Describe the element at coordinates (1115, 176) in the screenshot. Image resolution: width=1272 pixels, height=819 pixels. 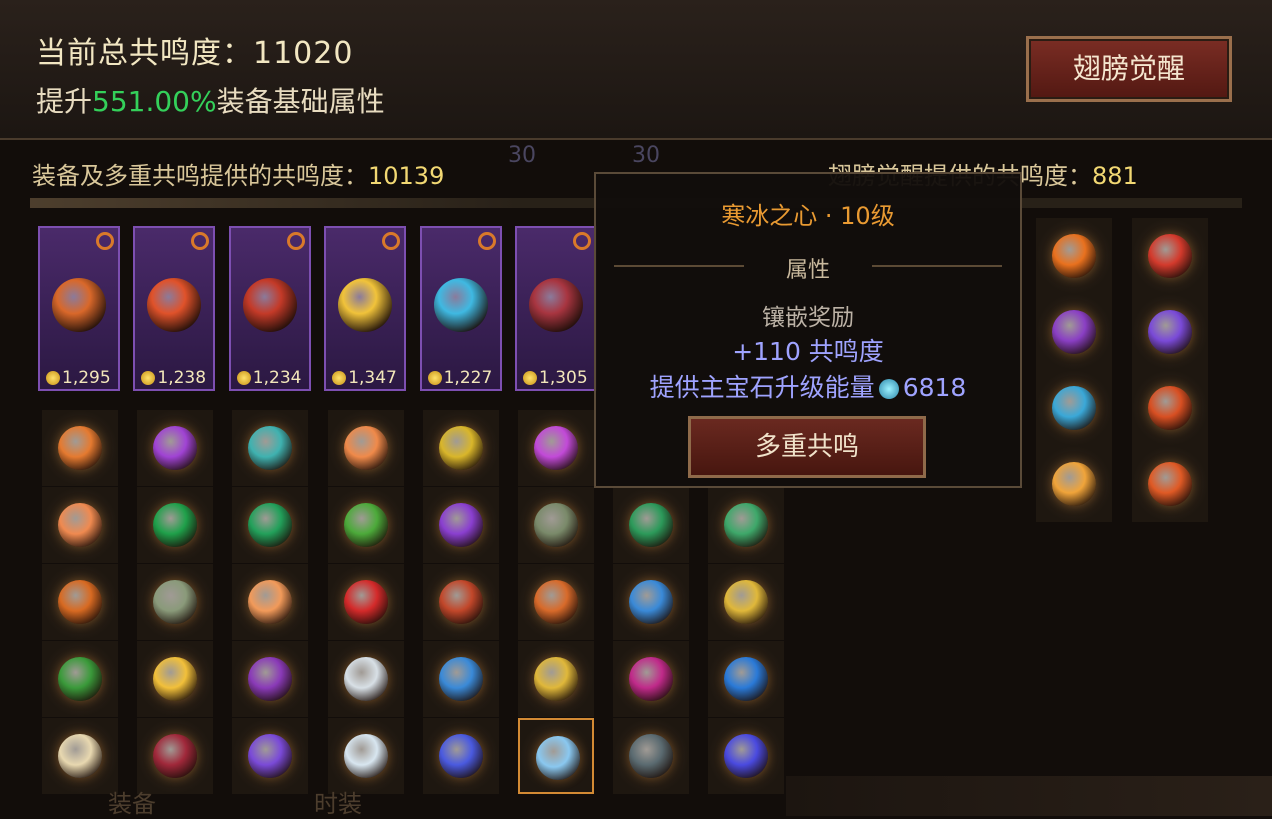
I see `wing-resonance-value: 881` at that location.